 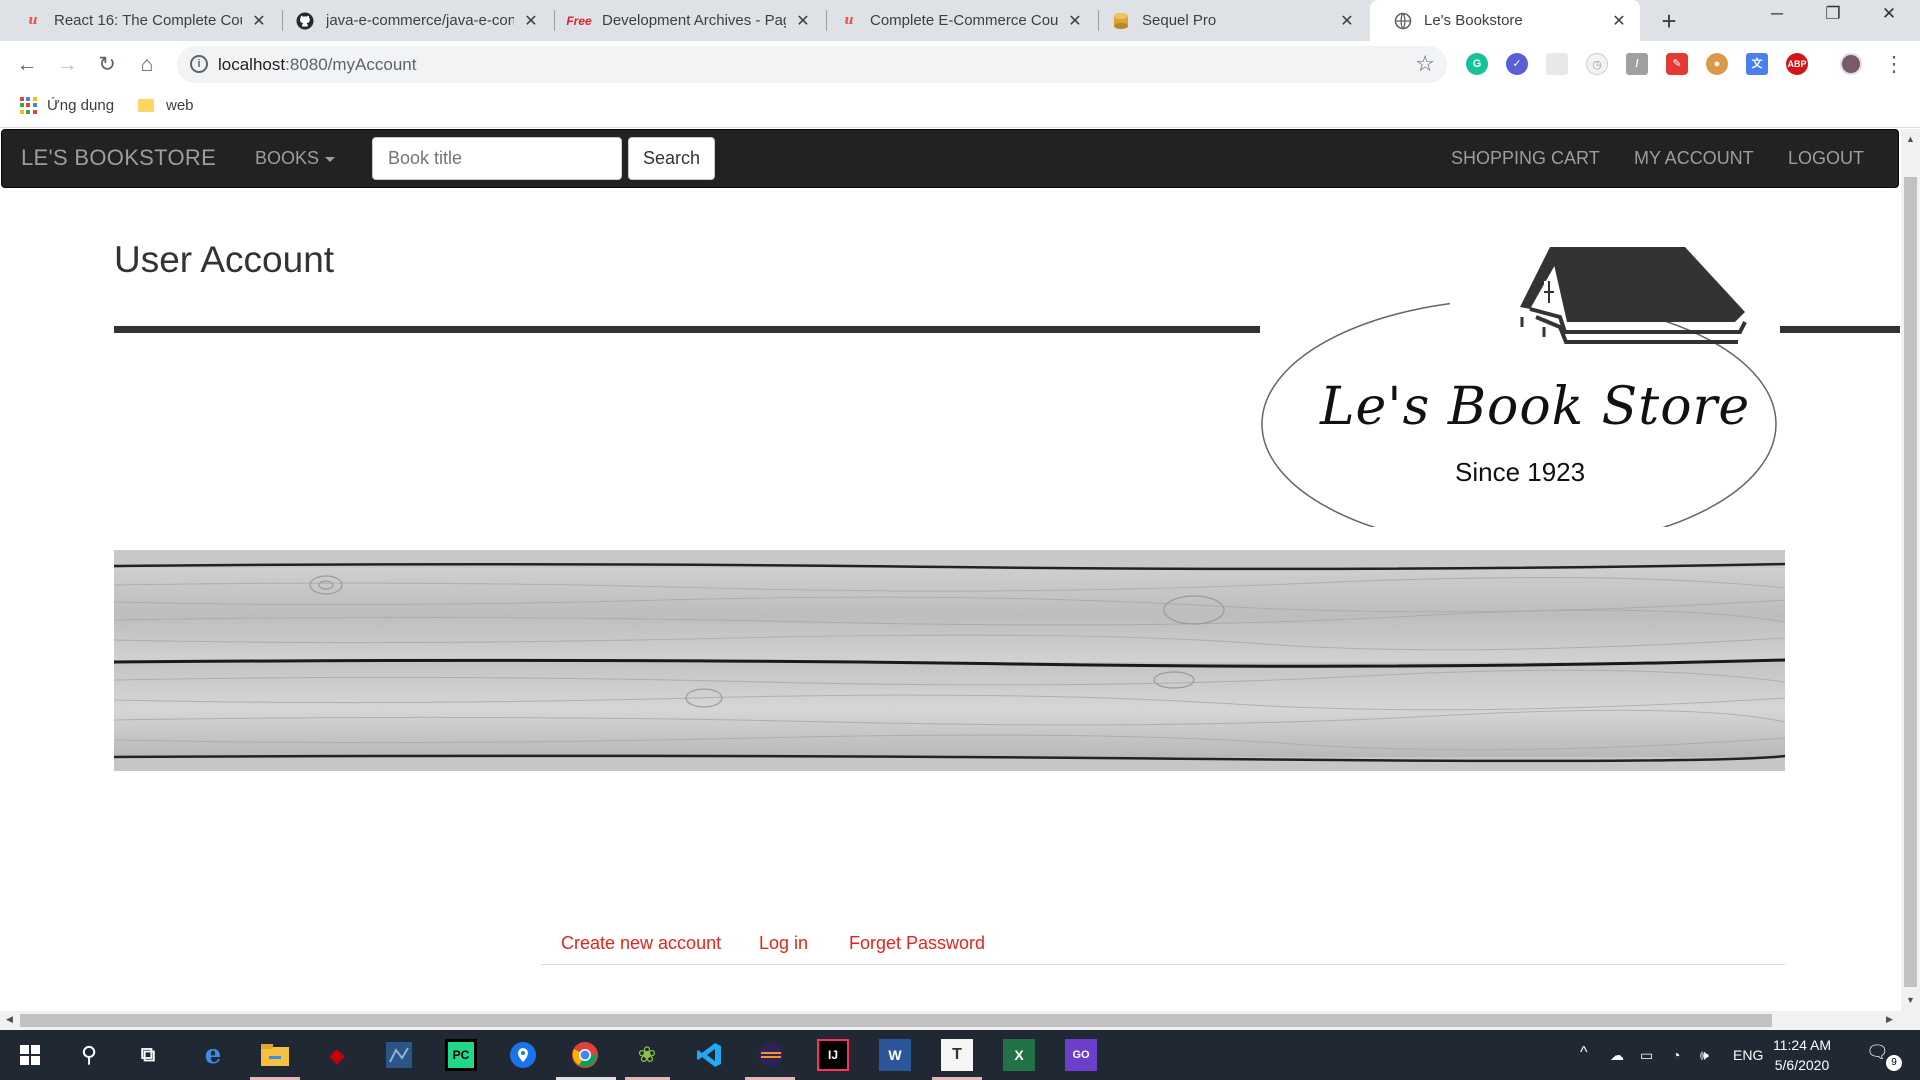 What do you see at coordinates (1525, 158) in the screenshot?
I see `shopping-cart-link: SHOPPING CART` at bounding box center [1525, 158].